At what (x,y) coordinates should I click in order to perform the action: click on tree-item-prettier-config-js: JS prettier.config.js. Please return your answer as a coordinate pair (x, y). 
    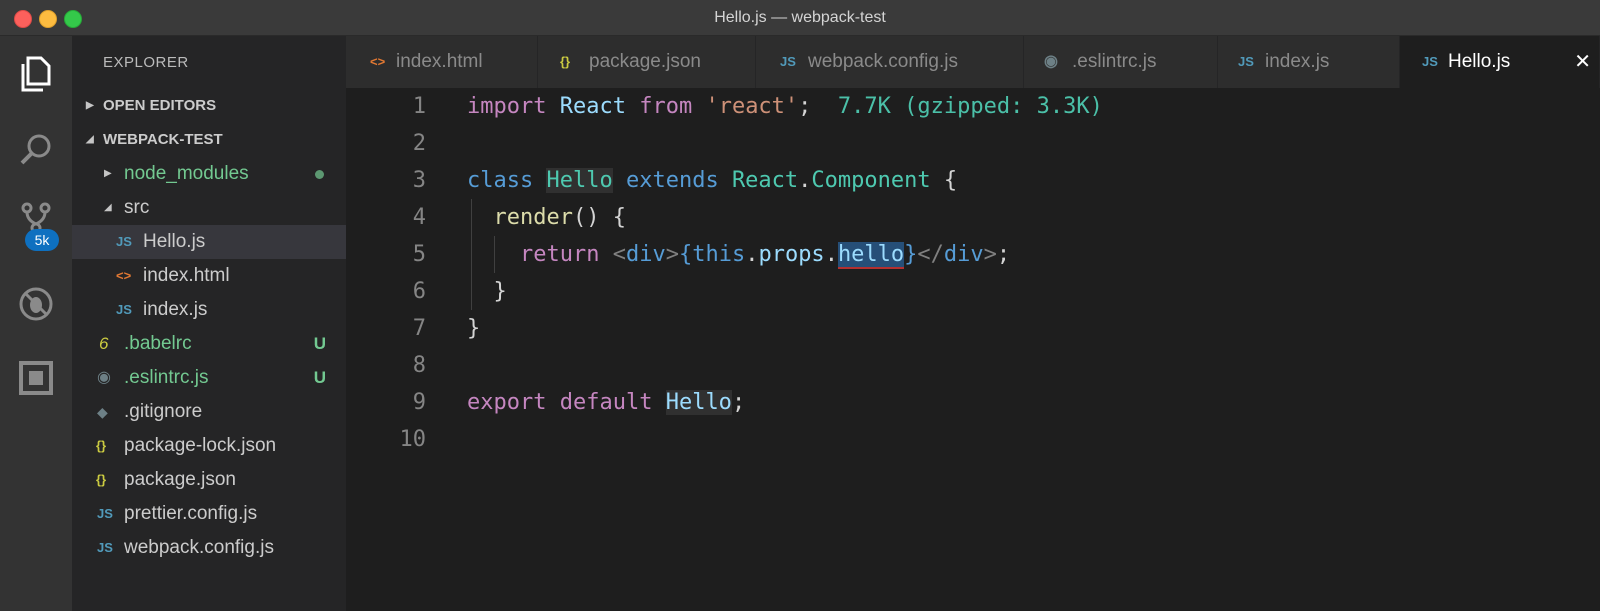
    Looking at the image, I should click on (209, 514).